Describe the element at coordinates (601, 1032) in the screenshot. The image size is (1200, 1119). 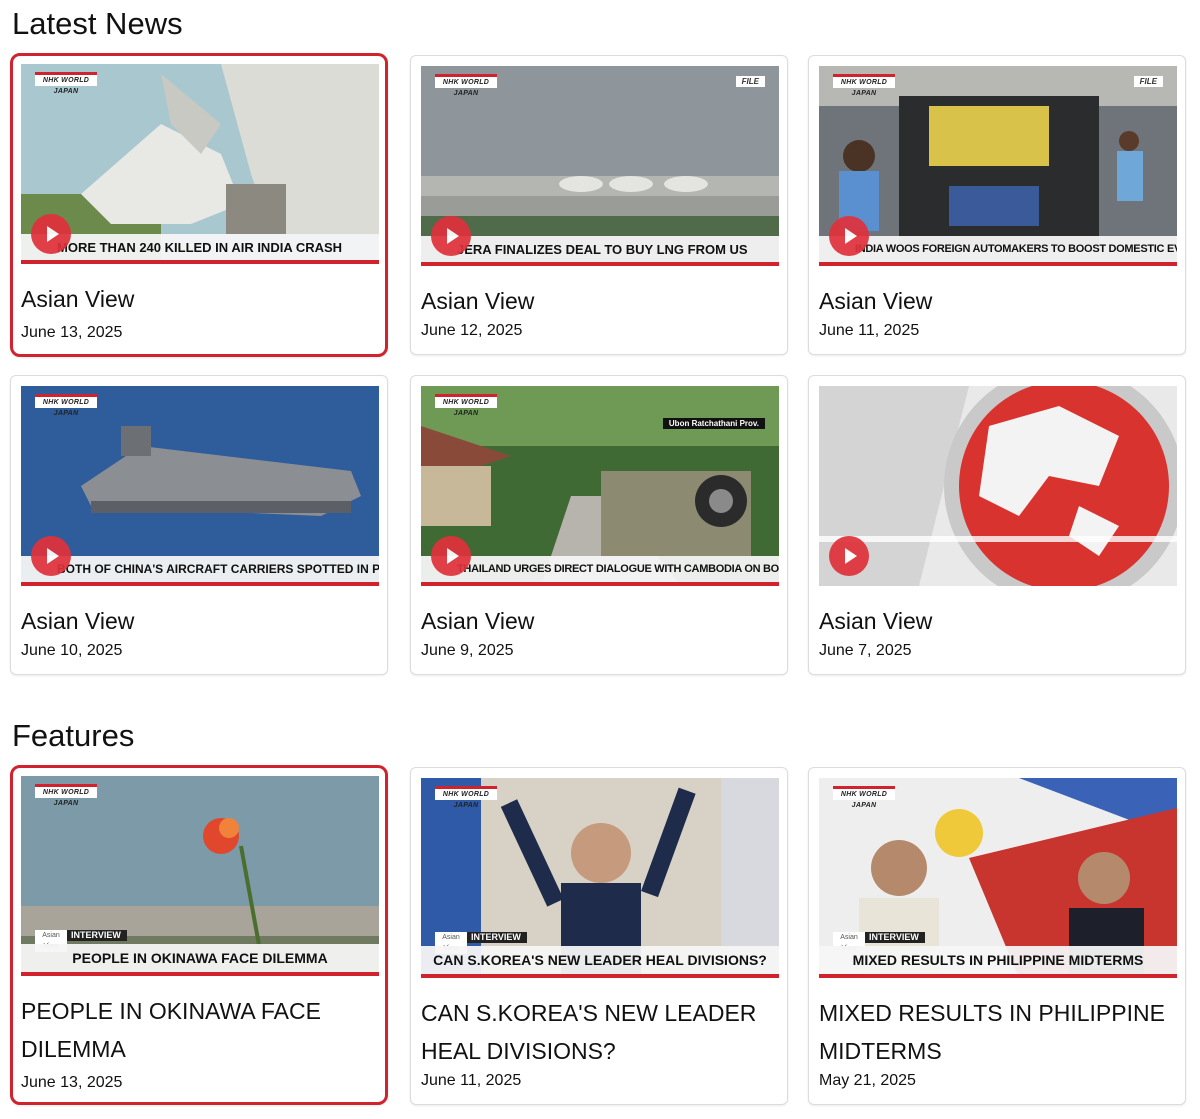
I see `card-title: CAN S.KOREA'S NEW LEADER HEAL DIVISIONS?` at that location.